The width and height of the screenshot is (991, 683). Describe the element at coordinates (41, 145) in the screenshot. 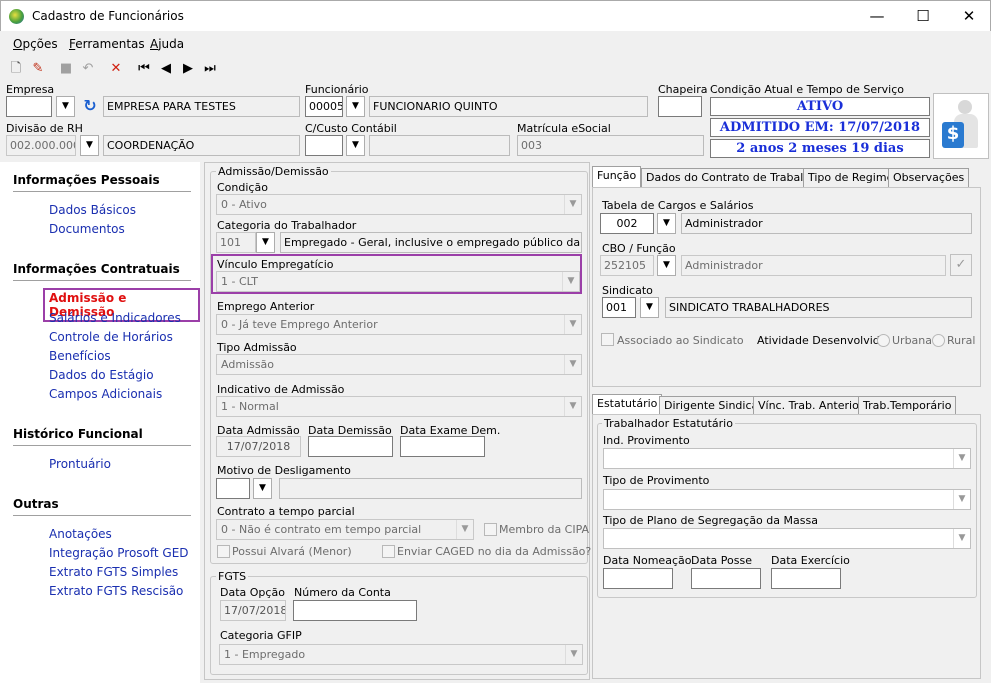

I see `divisao-code-input: 002.000.000` at that location.